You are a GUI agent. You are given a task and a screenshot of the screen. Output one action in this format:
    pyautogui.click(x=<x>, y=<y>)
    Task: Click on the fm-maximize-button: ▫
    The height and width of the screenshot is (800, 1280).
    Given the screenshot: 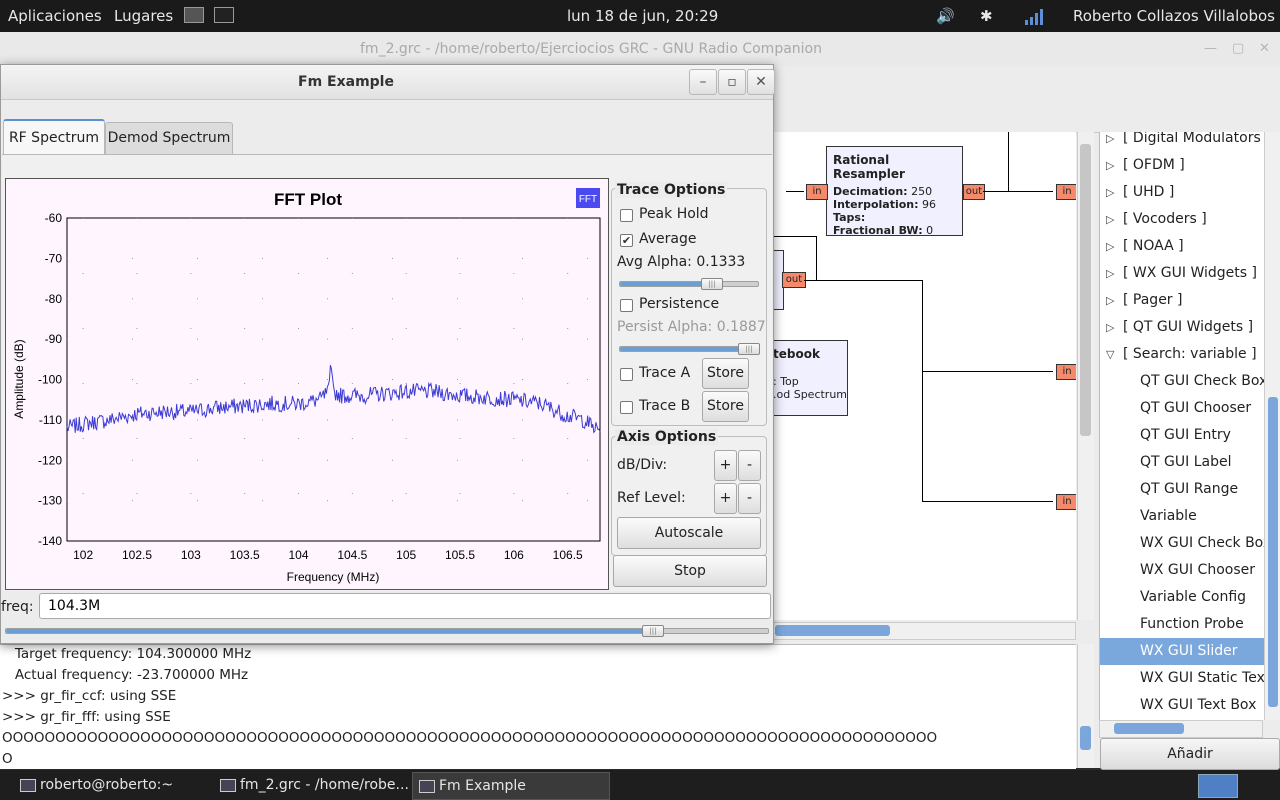 What is the action you would take?
    pyautogui.click(x=732, y=82)
    